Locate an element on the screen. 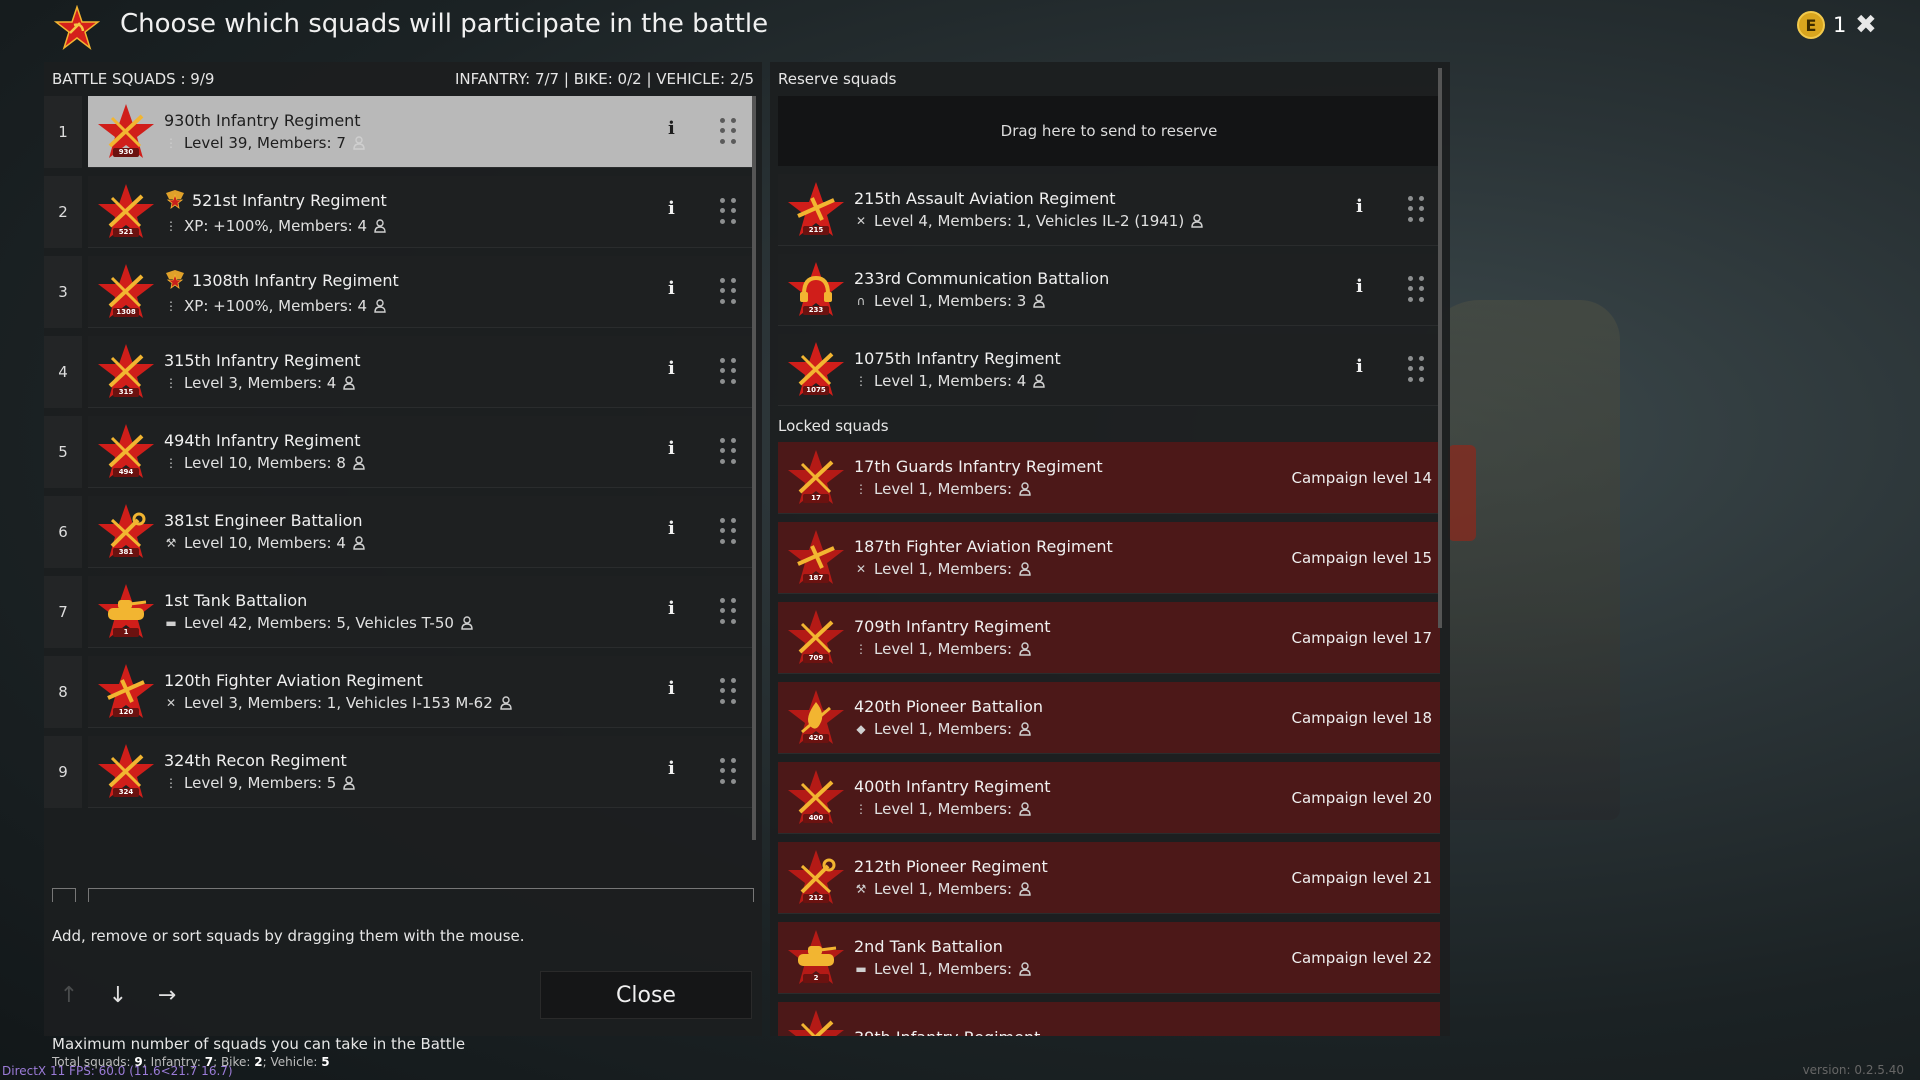 The image size is (1920, 1080). squad-meta: ◆ Level 1, Members: is located at coordinates (948, 729).